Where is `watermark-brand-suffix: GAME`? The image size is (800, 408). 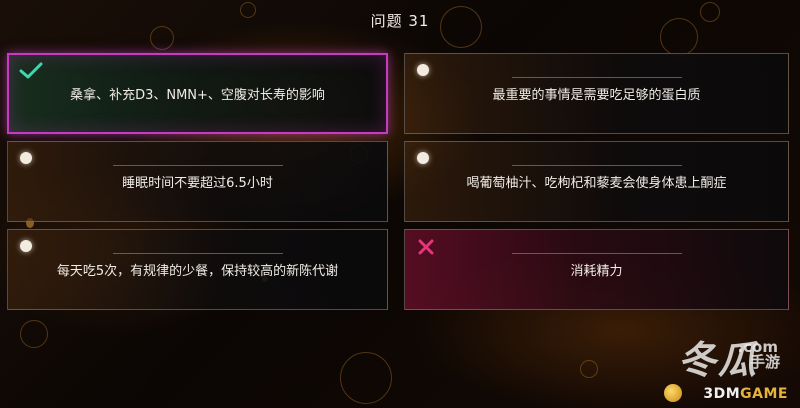
watermark-brand-suffix: GAME is located at coordinates (764, 394).